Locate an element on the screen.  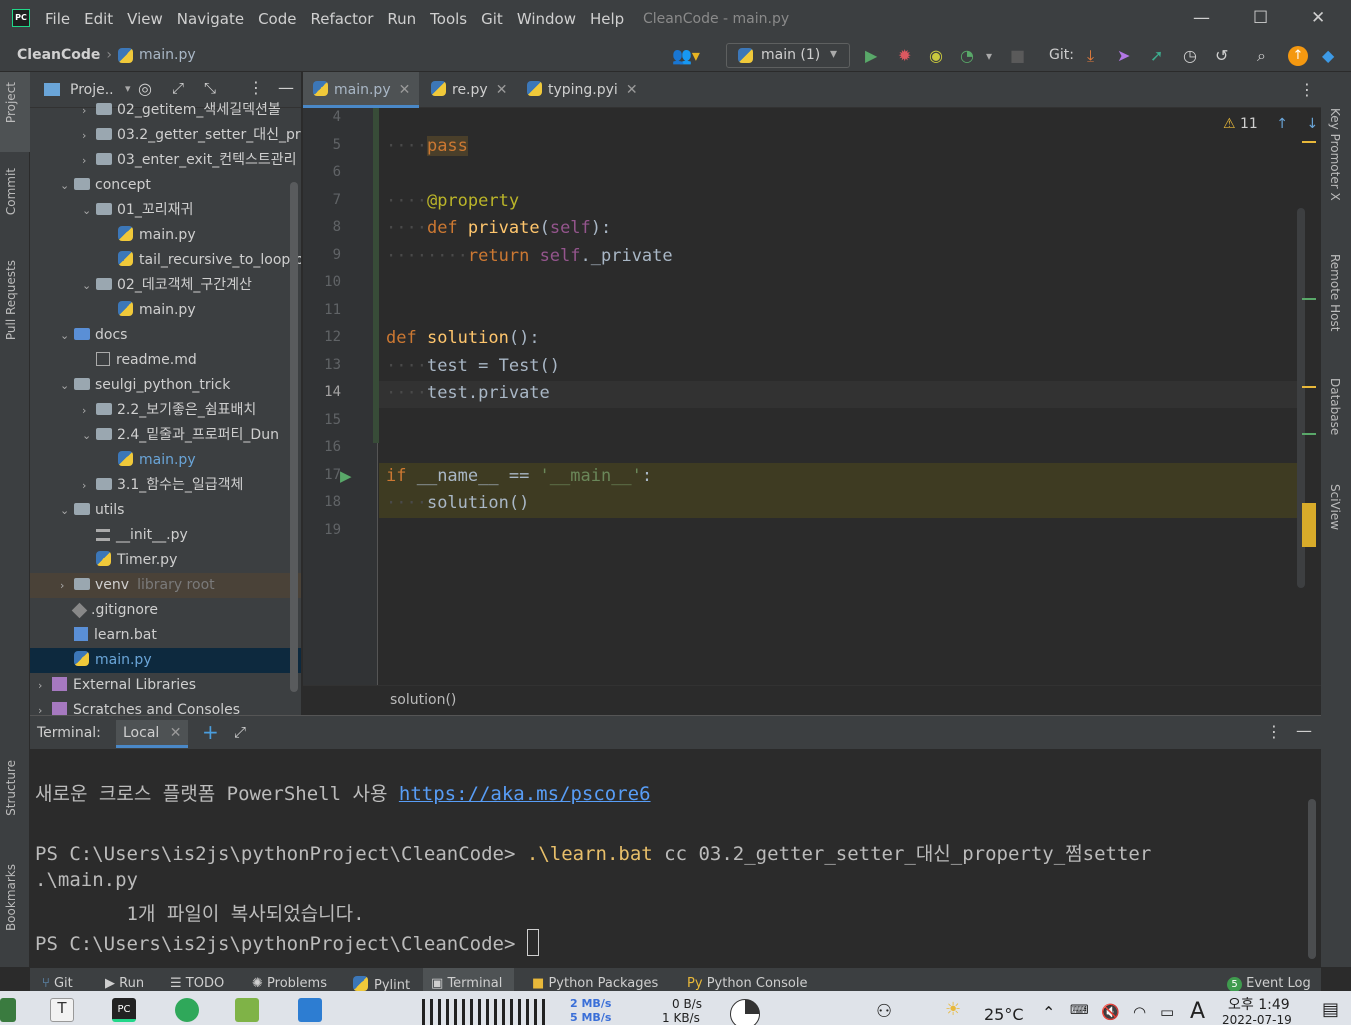
terminal-tab-local: Local ✕ is located at coordinates (152, 734).